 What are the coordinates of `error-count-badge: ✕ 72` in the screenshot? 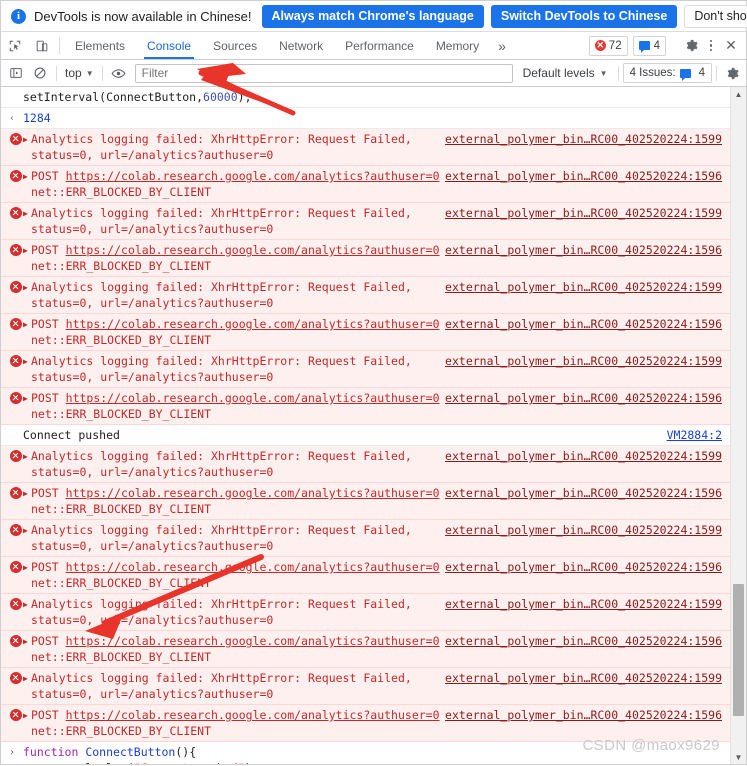 It's located at (608, 45).